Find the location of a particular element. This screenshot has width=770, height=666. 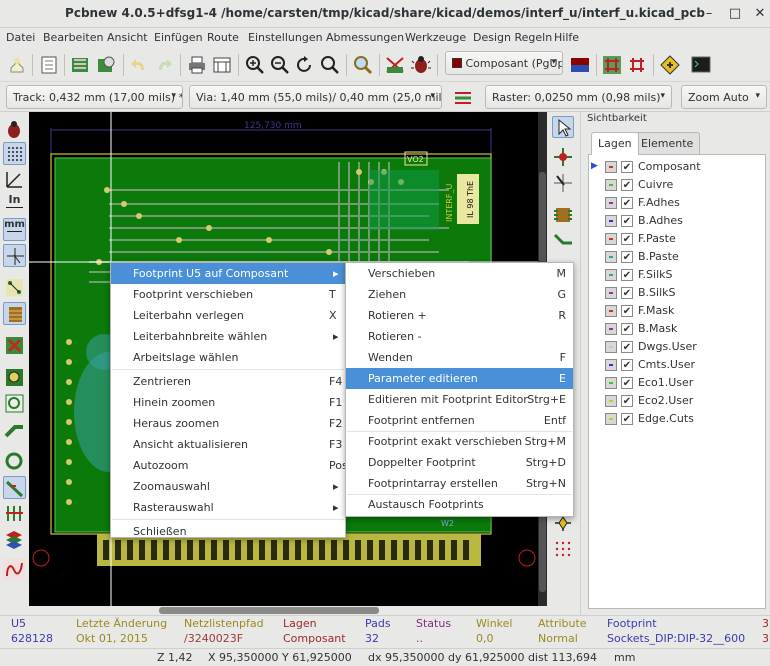

menu-einstellungen: Einstellungen is located at coordinates (285, 37).